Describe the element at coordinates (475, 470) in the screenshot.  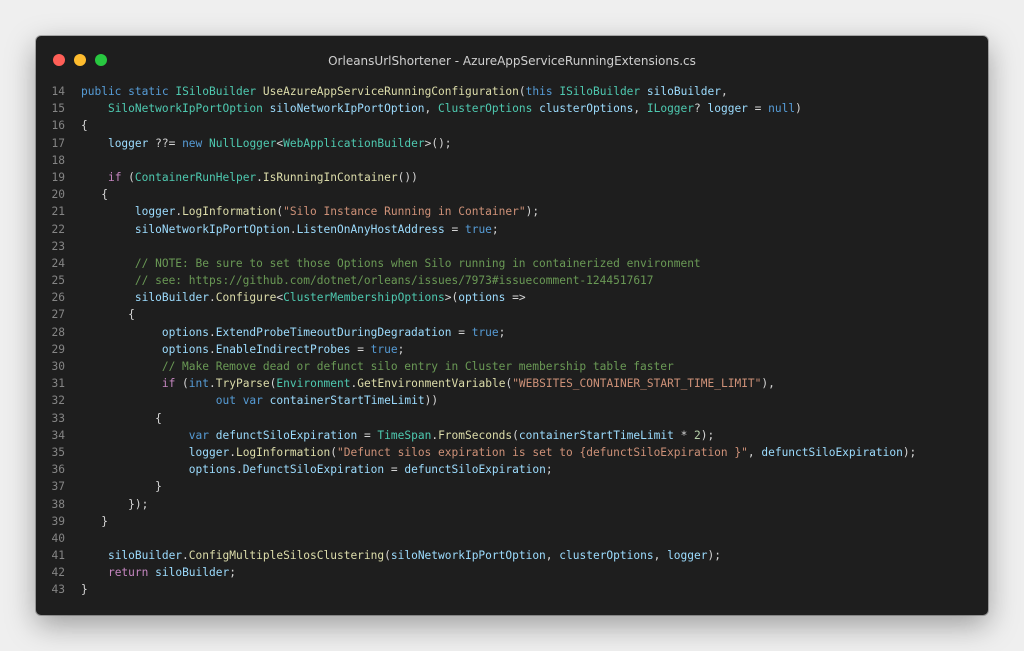
I see `code-token: defunctSiloExpiration` at that location.